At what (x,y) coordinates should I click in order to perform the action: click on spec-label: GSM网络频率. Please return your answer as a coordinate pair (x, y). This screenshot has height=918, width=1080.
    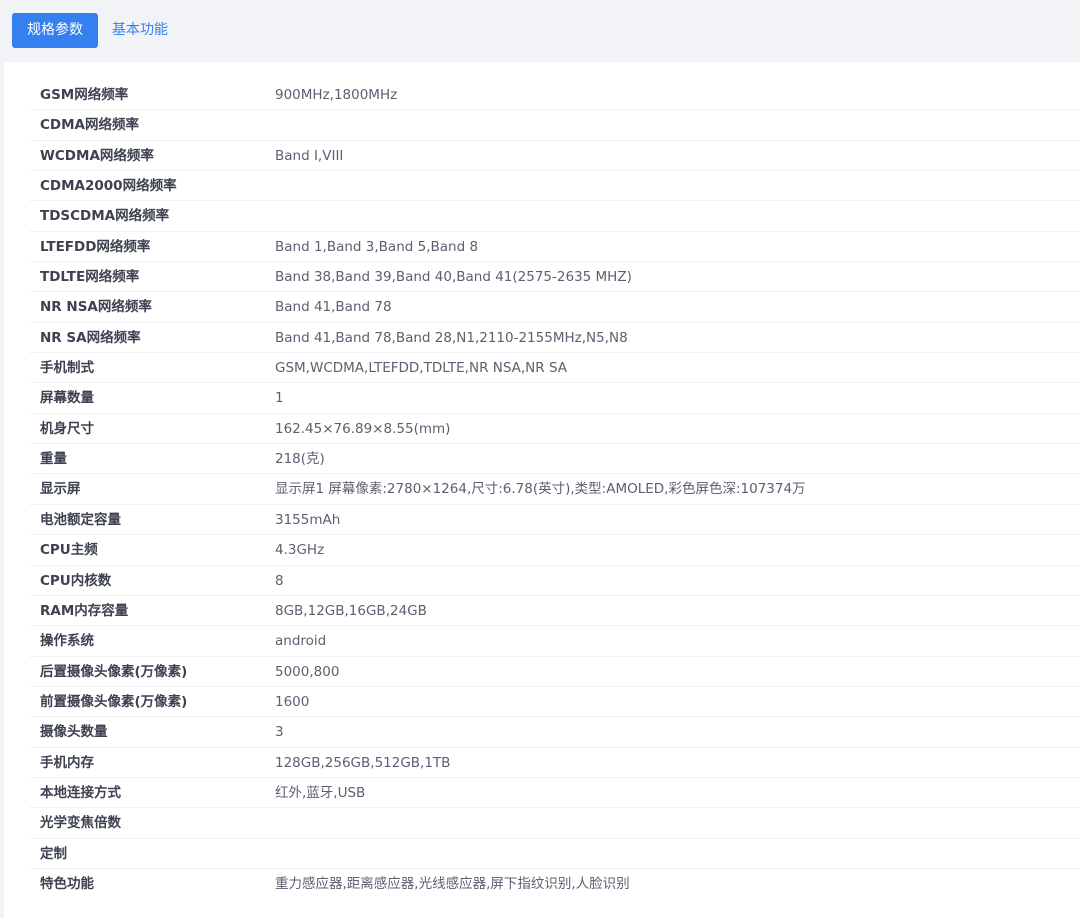
    Looking at the image, I should click on (84, 95).